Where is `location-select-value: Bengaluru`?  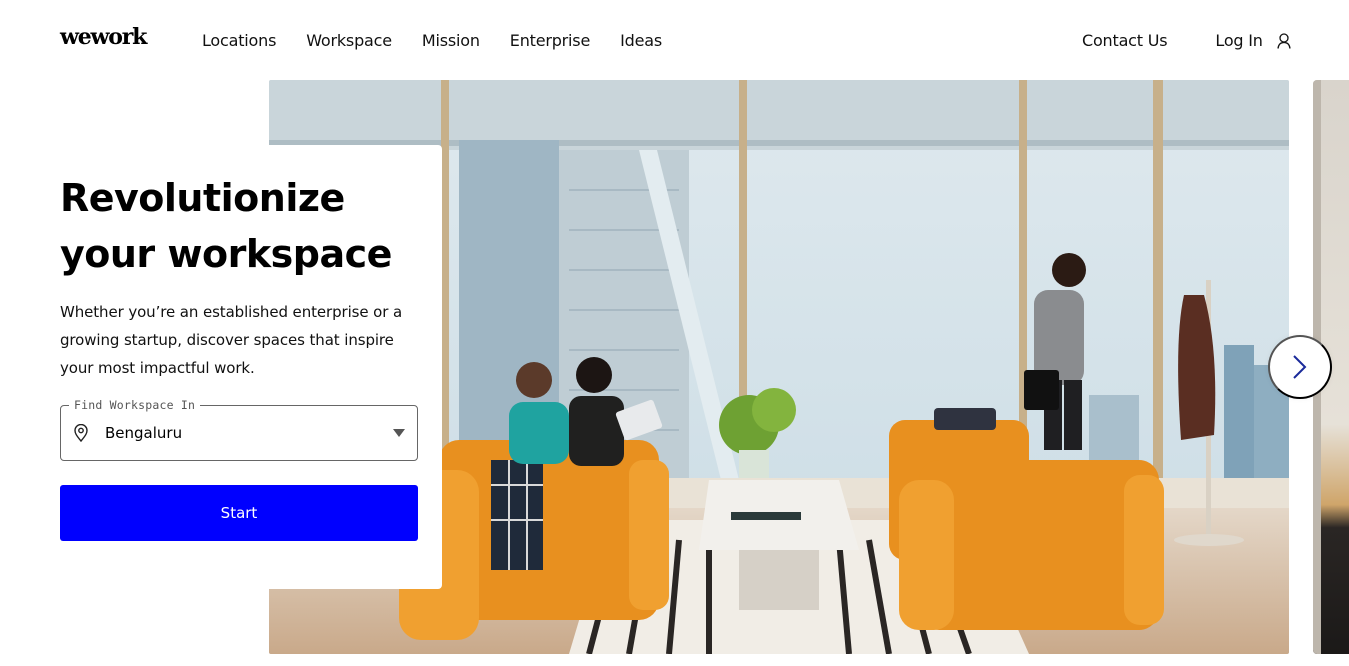
location-select-value: Bengaluru is located at coordinates (144, 433).